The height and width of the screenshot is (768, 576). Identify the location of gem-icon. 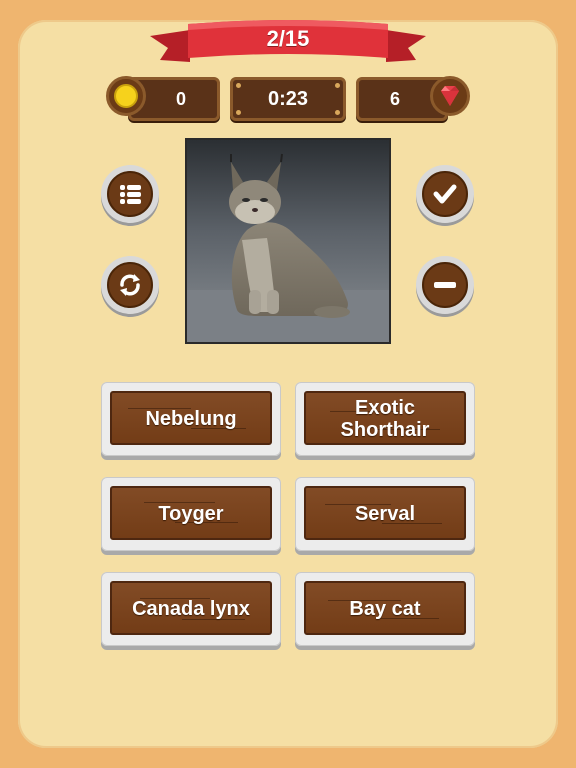
(450, 96).